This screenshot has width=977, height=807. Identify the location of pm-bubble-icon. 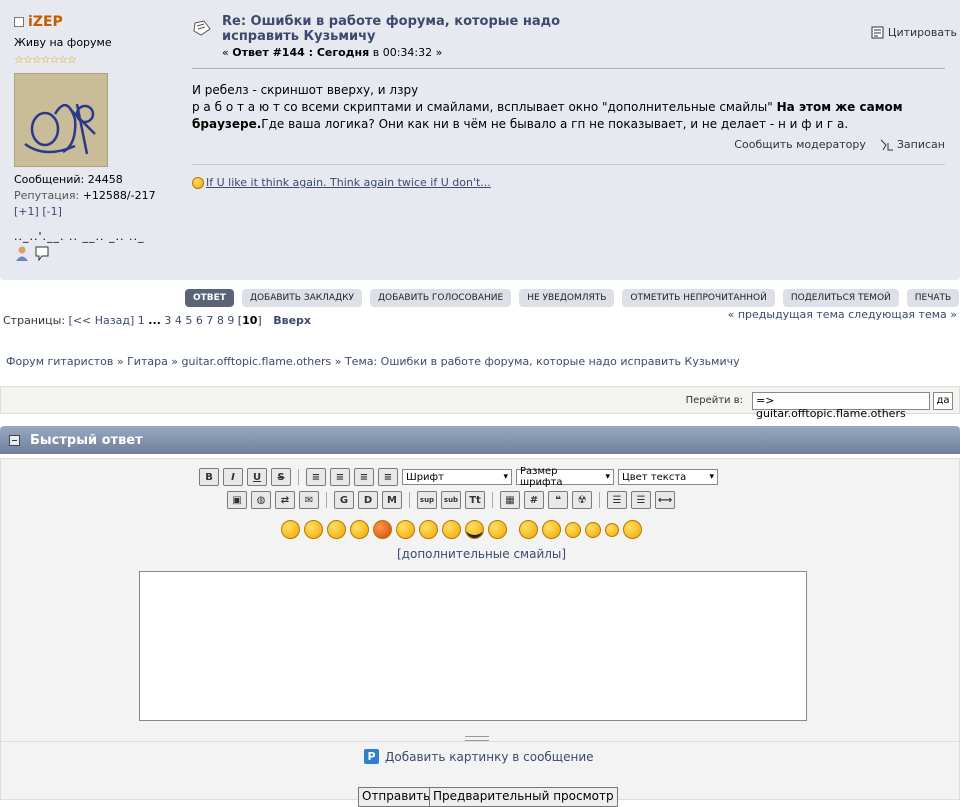
(42, 253).